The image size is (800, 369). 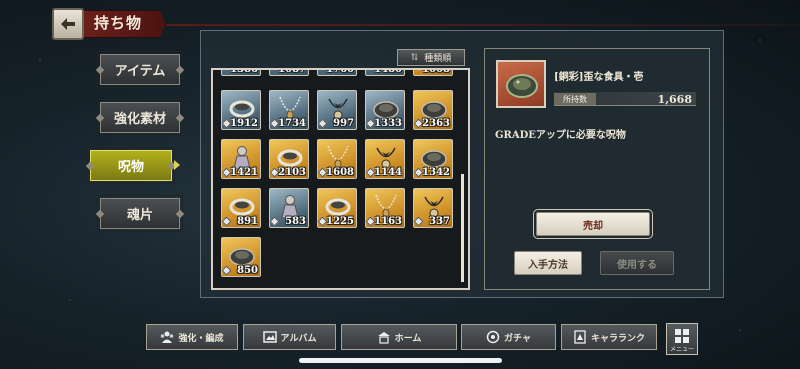 I want to click on item-slot: 997, so click(x=337, y=110).